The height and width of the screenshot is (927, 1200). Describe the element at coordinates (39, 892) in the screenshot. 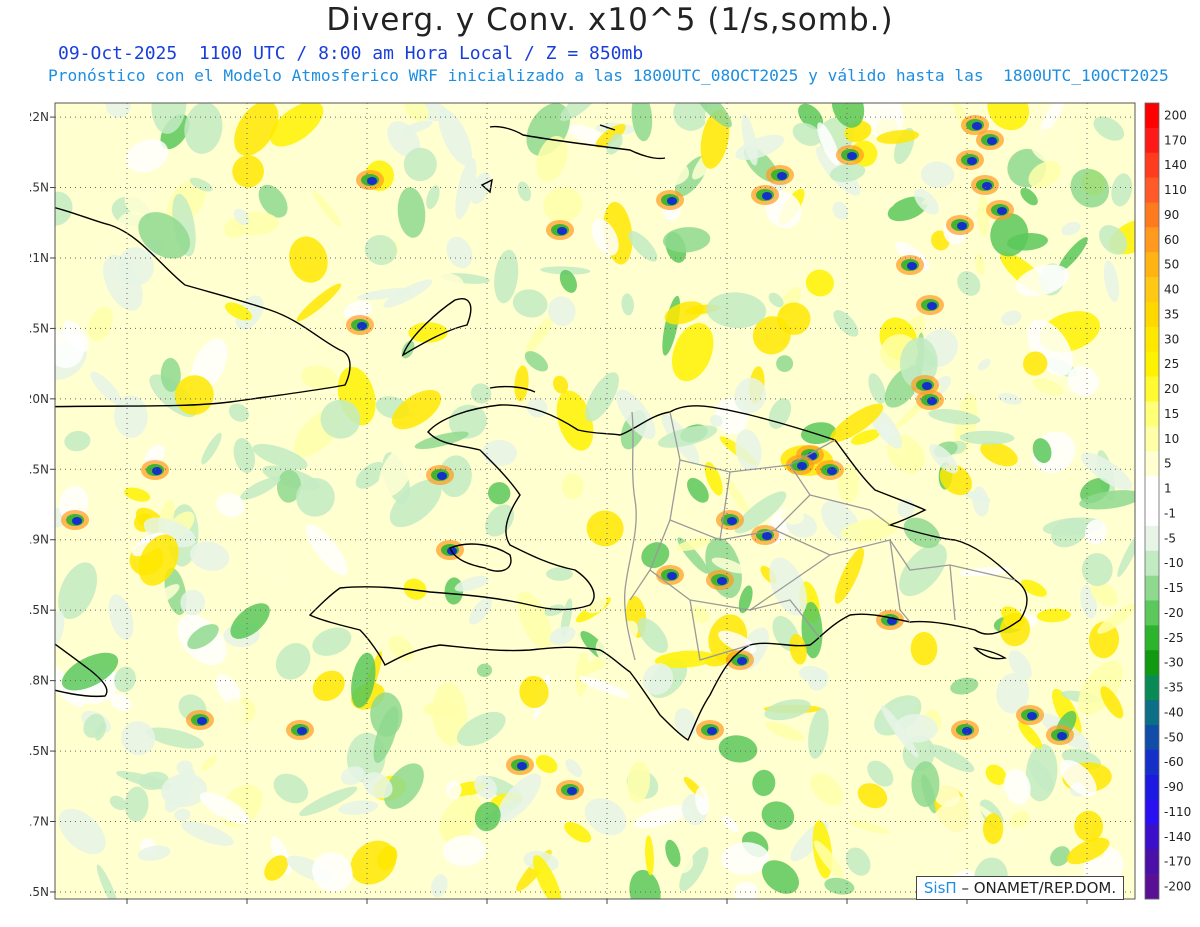

I see `lat-tick-label: 6.5N` at that location.